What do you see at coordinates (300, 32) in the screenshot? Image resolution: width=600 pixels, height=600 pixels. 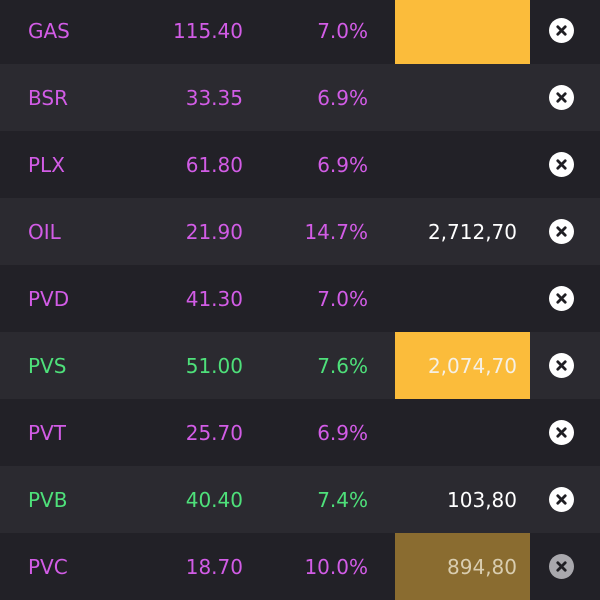 I see `table-row: GAS 115.40 7.0%` at bounding box center [300, 32].